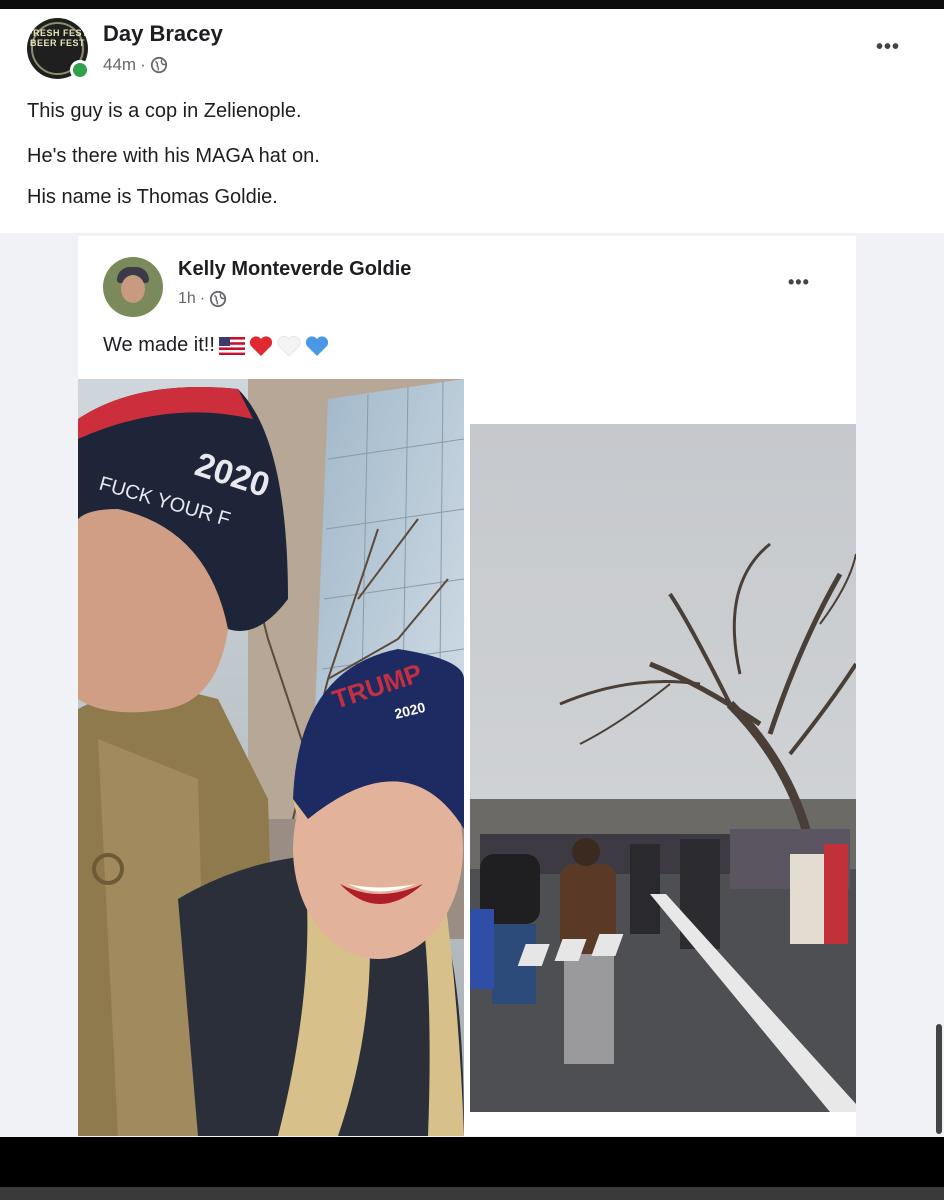 Image resolution: width=944 pixels, height=1200 pixels. What do you see at coordinates (187, 299) in the screenshot?
I see `shared-post-time: 1h` at bounding box center [187, 299].